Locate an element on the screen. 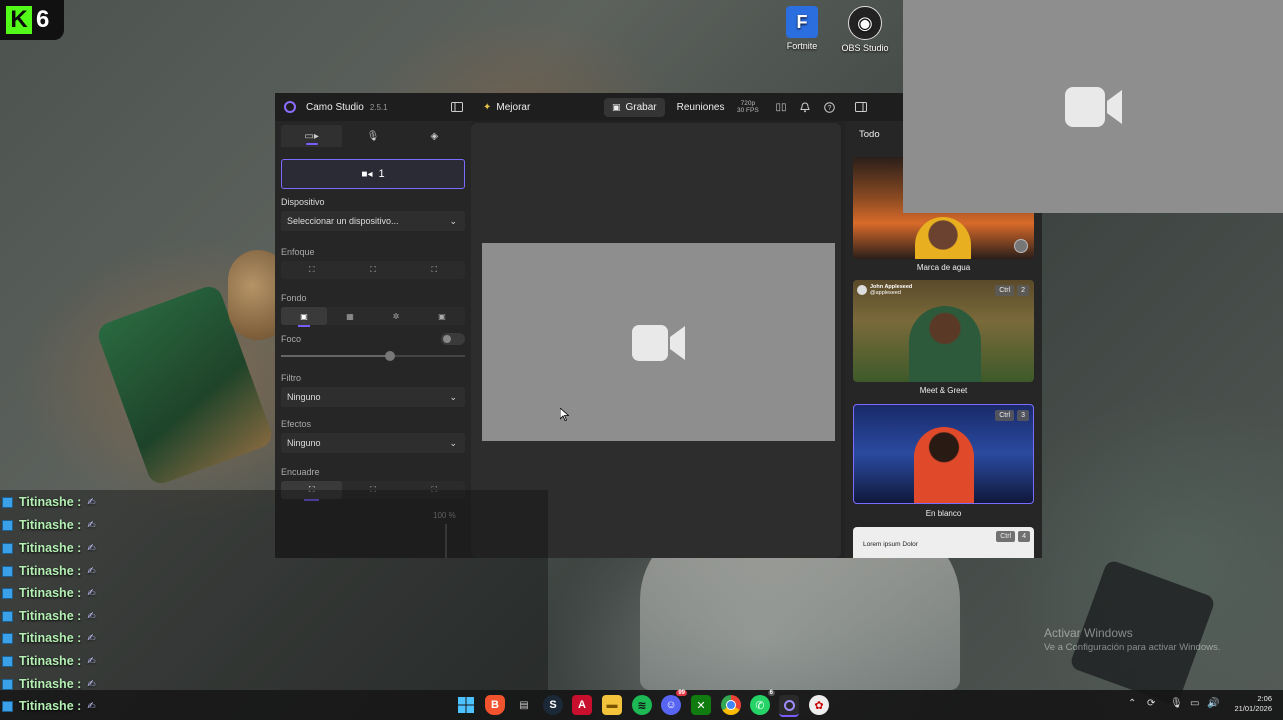 The height and width of the screenshot is (720, 1283). camo-logo-icon is located at coordinates (290, 107).